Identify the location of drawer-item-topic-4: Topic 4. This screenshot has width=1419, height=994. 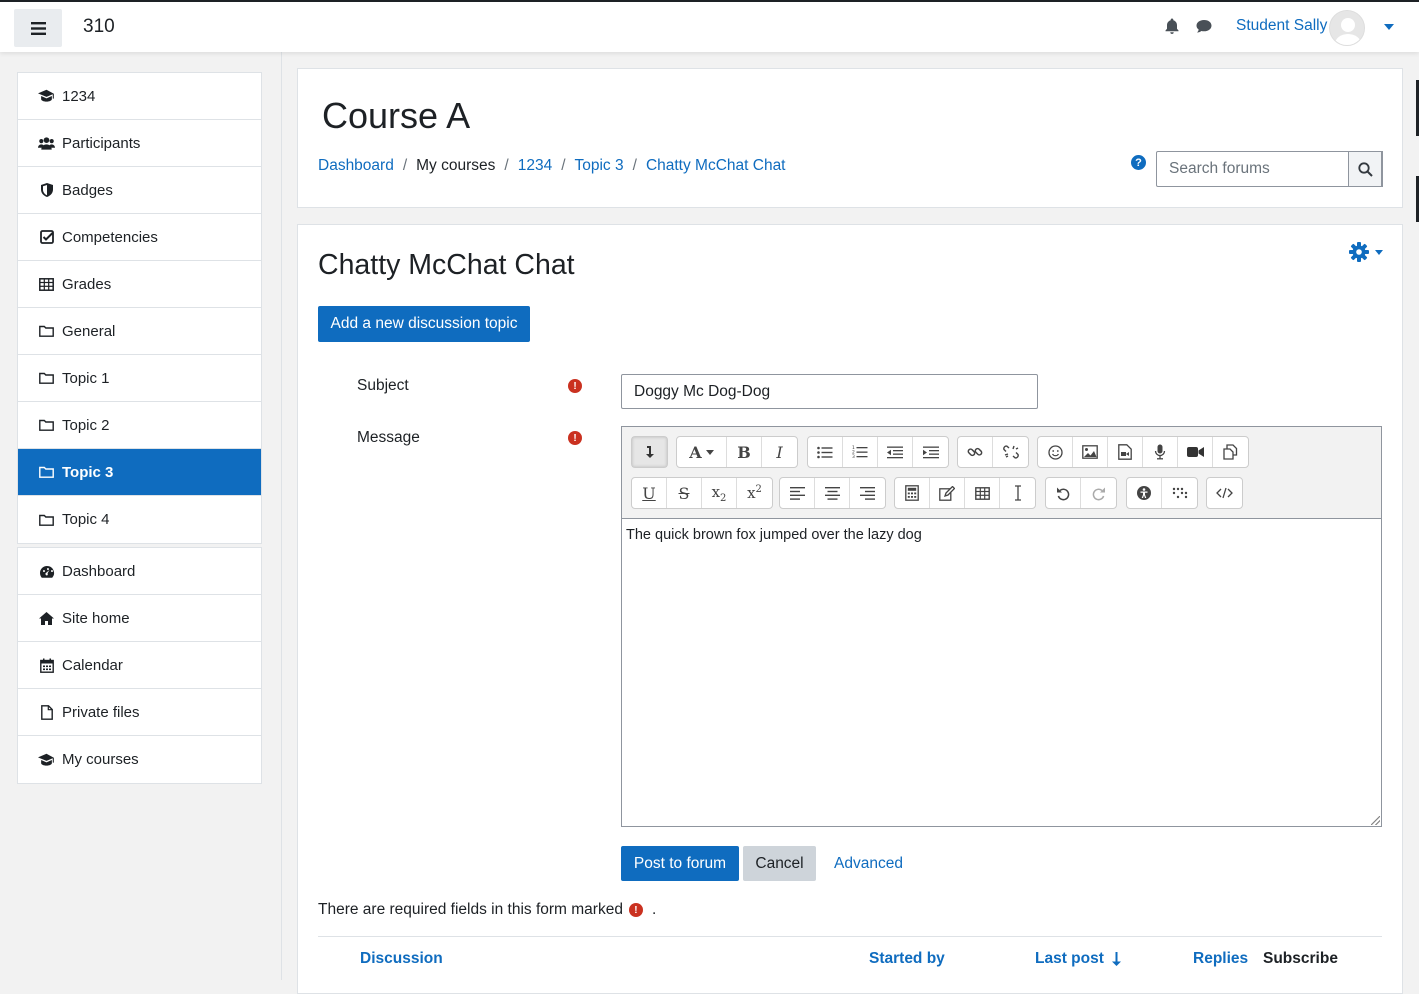
(139, 519).